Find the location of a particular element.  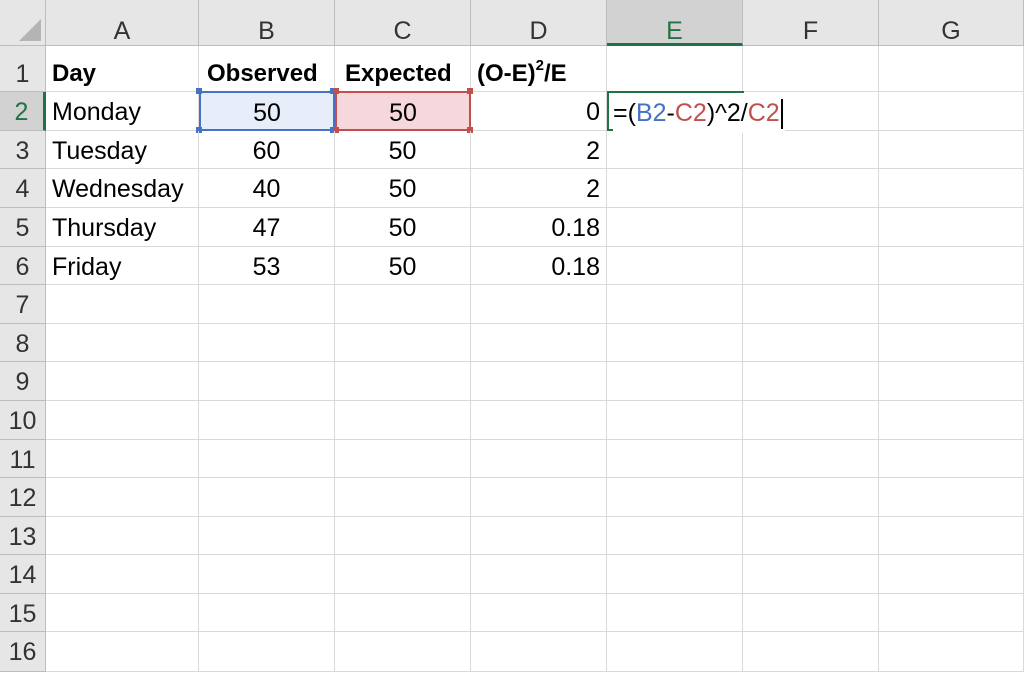

row-header-10: 10 is located at coordinates (23, 420).